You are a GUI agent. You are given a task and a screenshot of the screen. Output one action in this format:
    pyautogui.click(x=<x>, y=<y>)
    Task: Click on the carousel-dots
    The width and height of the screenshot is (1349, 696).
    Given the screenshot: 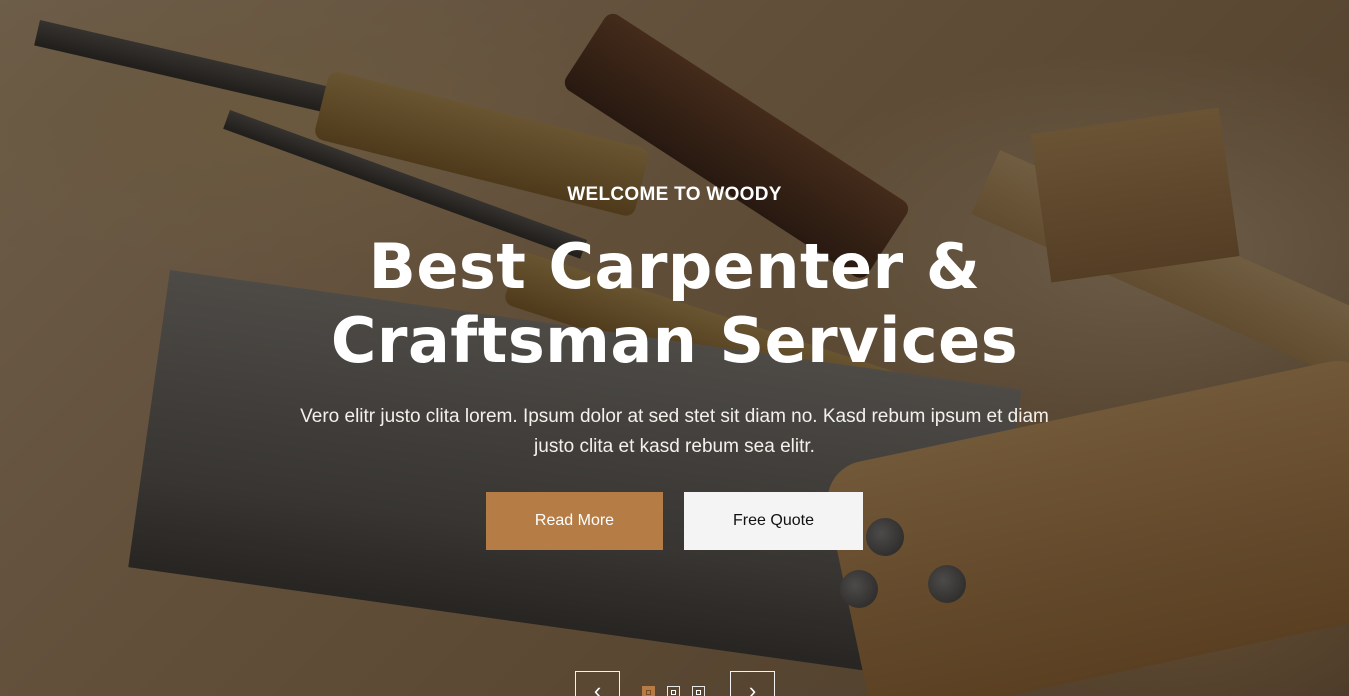 What is the action you would take?
    pyautogui.click(x=673, y=691)
    